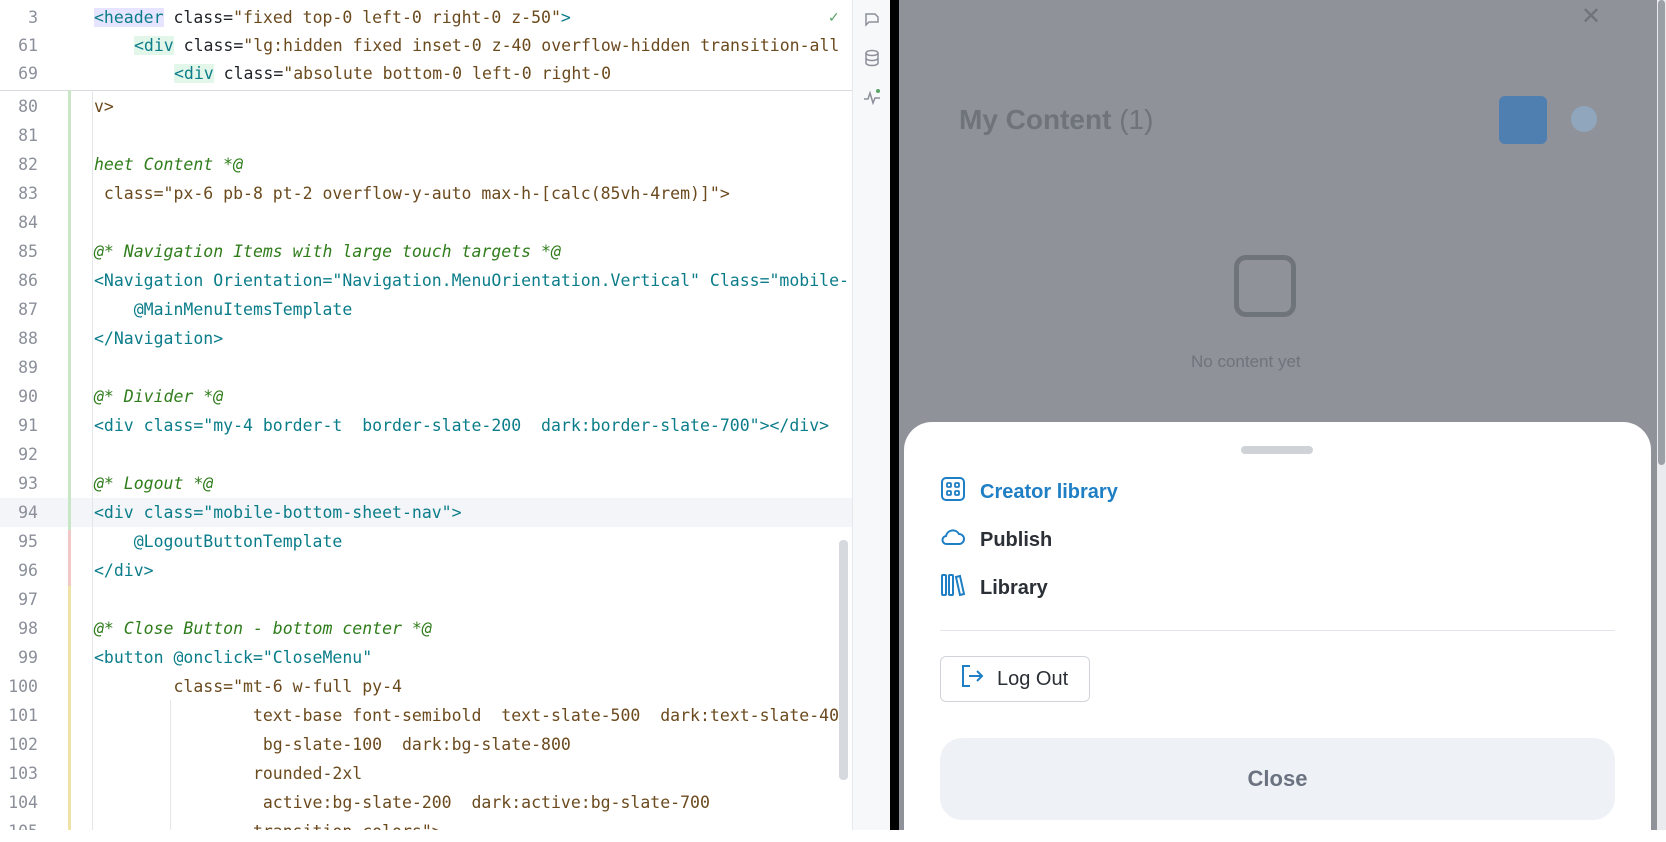 This screenshot has height=842, width=1666. Describe the element at coordinates (28, 541) in the screenshot. I see `line-number: 95` at that location.